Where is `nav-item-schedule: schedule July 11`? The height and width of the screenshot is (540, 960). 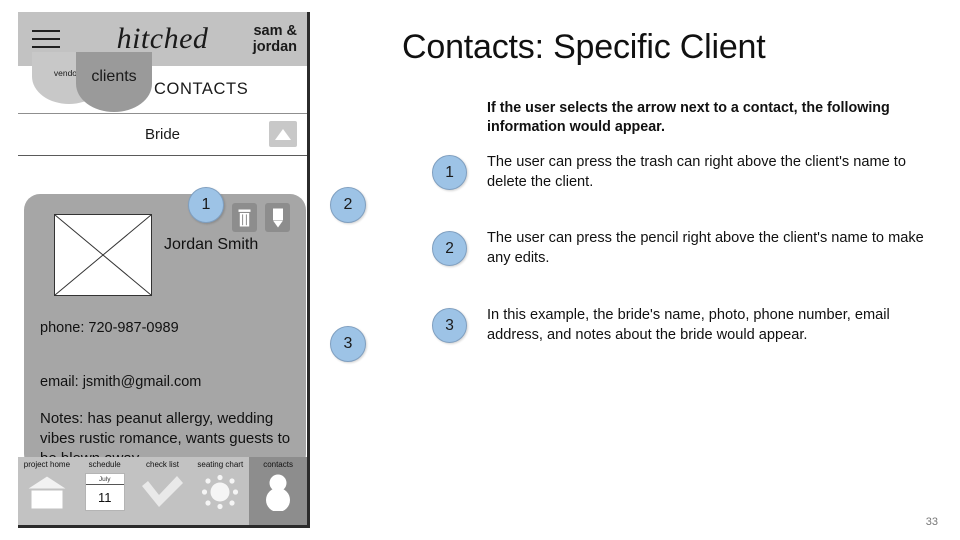 nav-item-schedule: schedule July 11 is located at coordinates (105, 491).